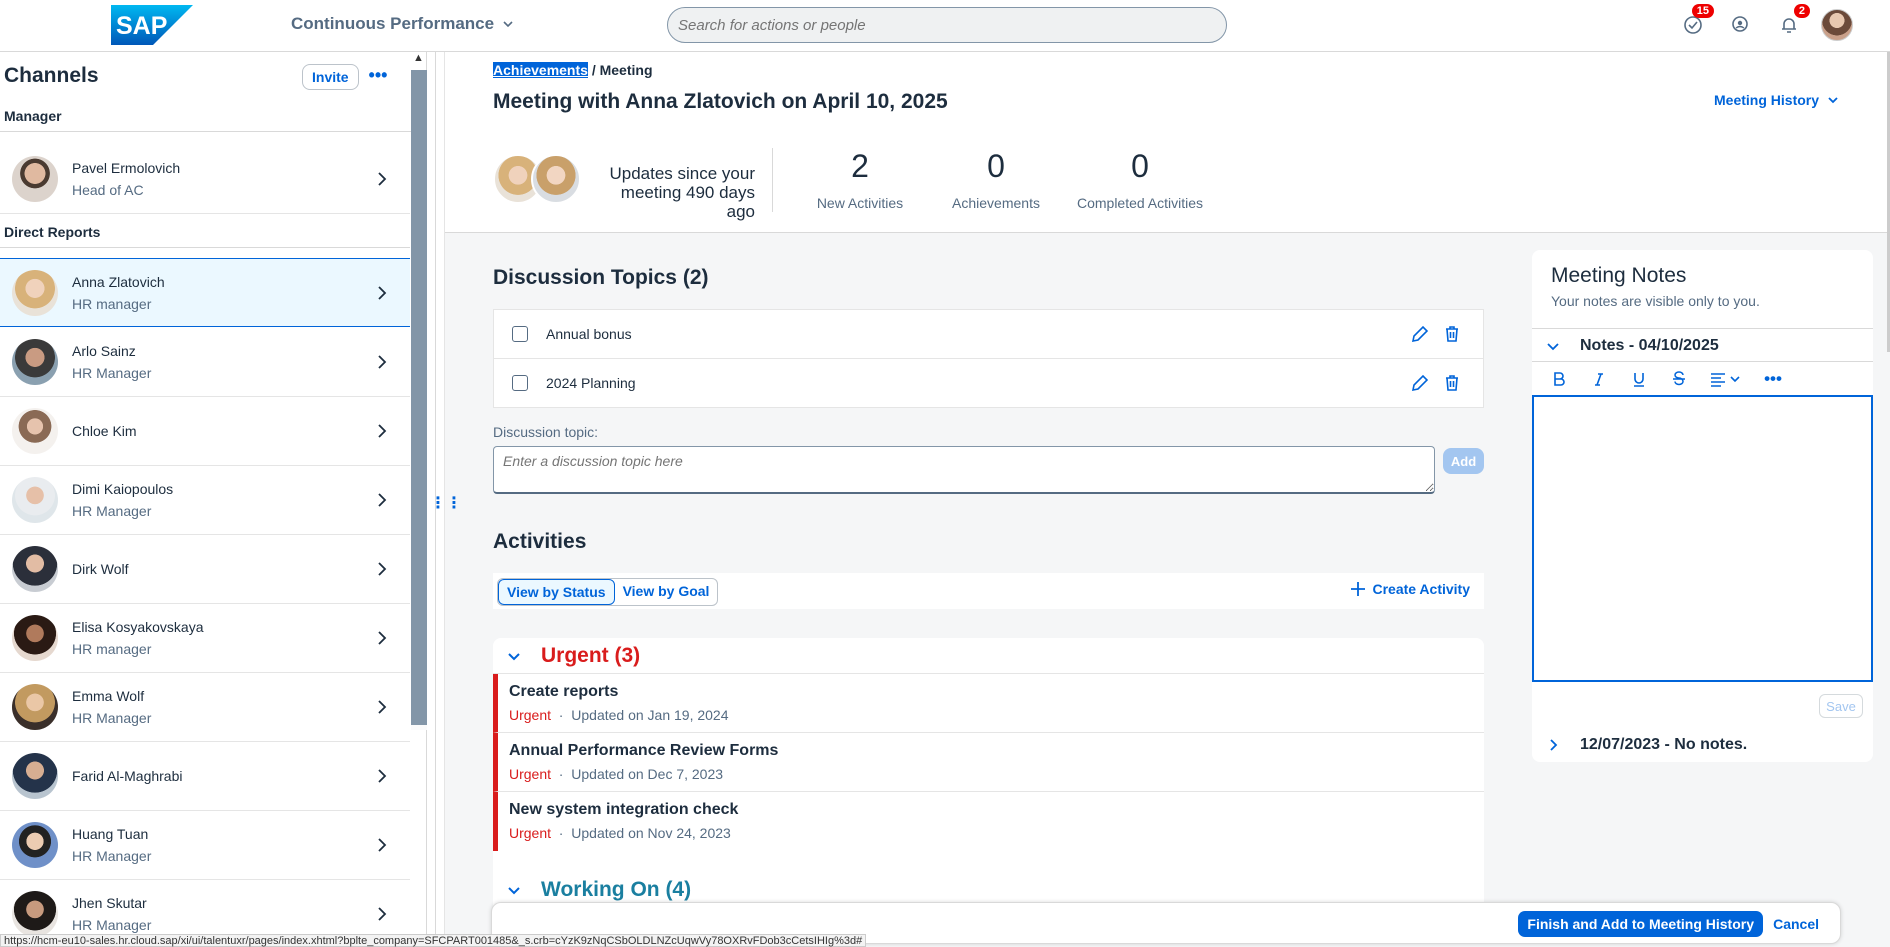  What do you see at coordinates (647, 774) in the screenshot?
I see `activity-updated: Updated on Dec 7, 2023` at bounding box center [647, 774].